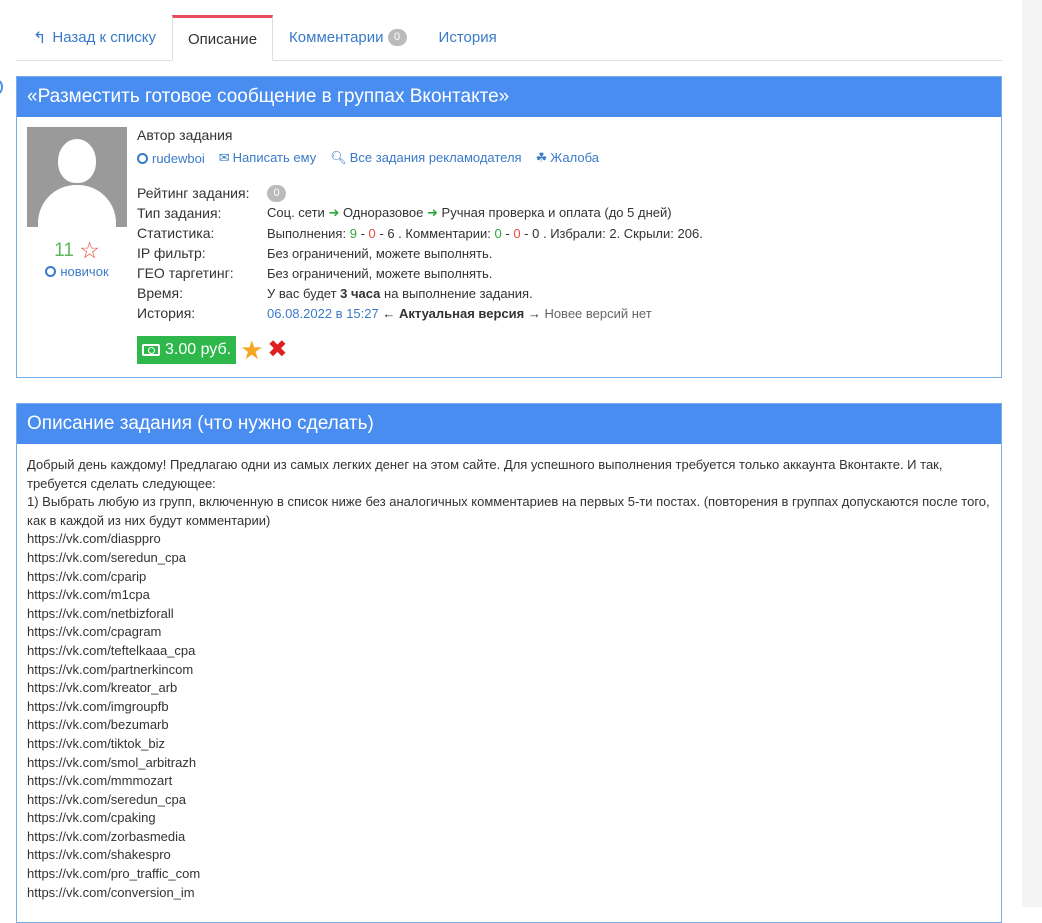 This screenshot has height=923, width=1042. I want to click on avatar-head-shape, so click(77, 161).